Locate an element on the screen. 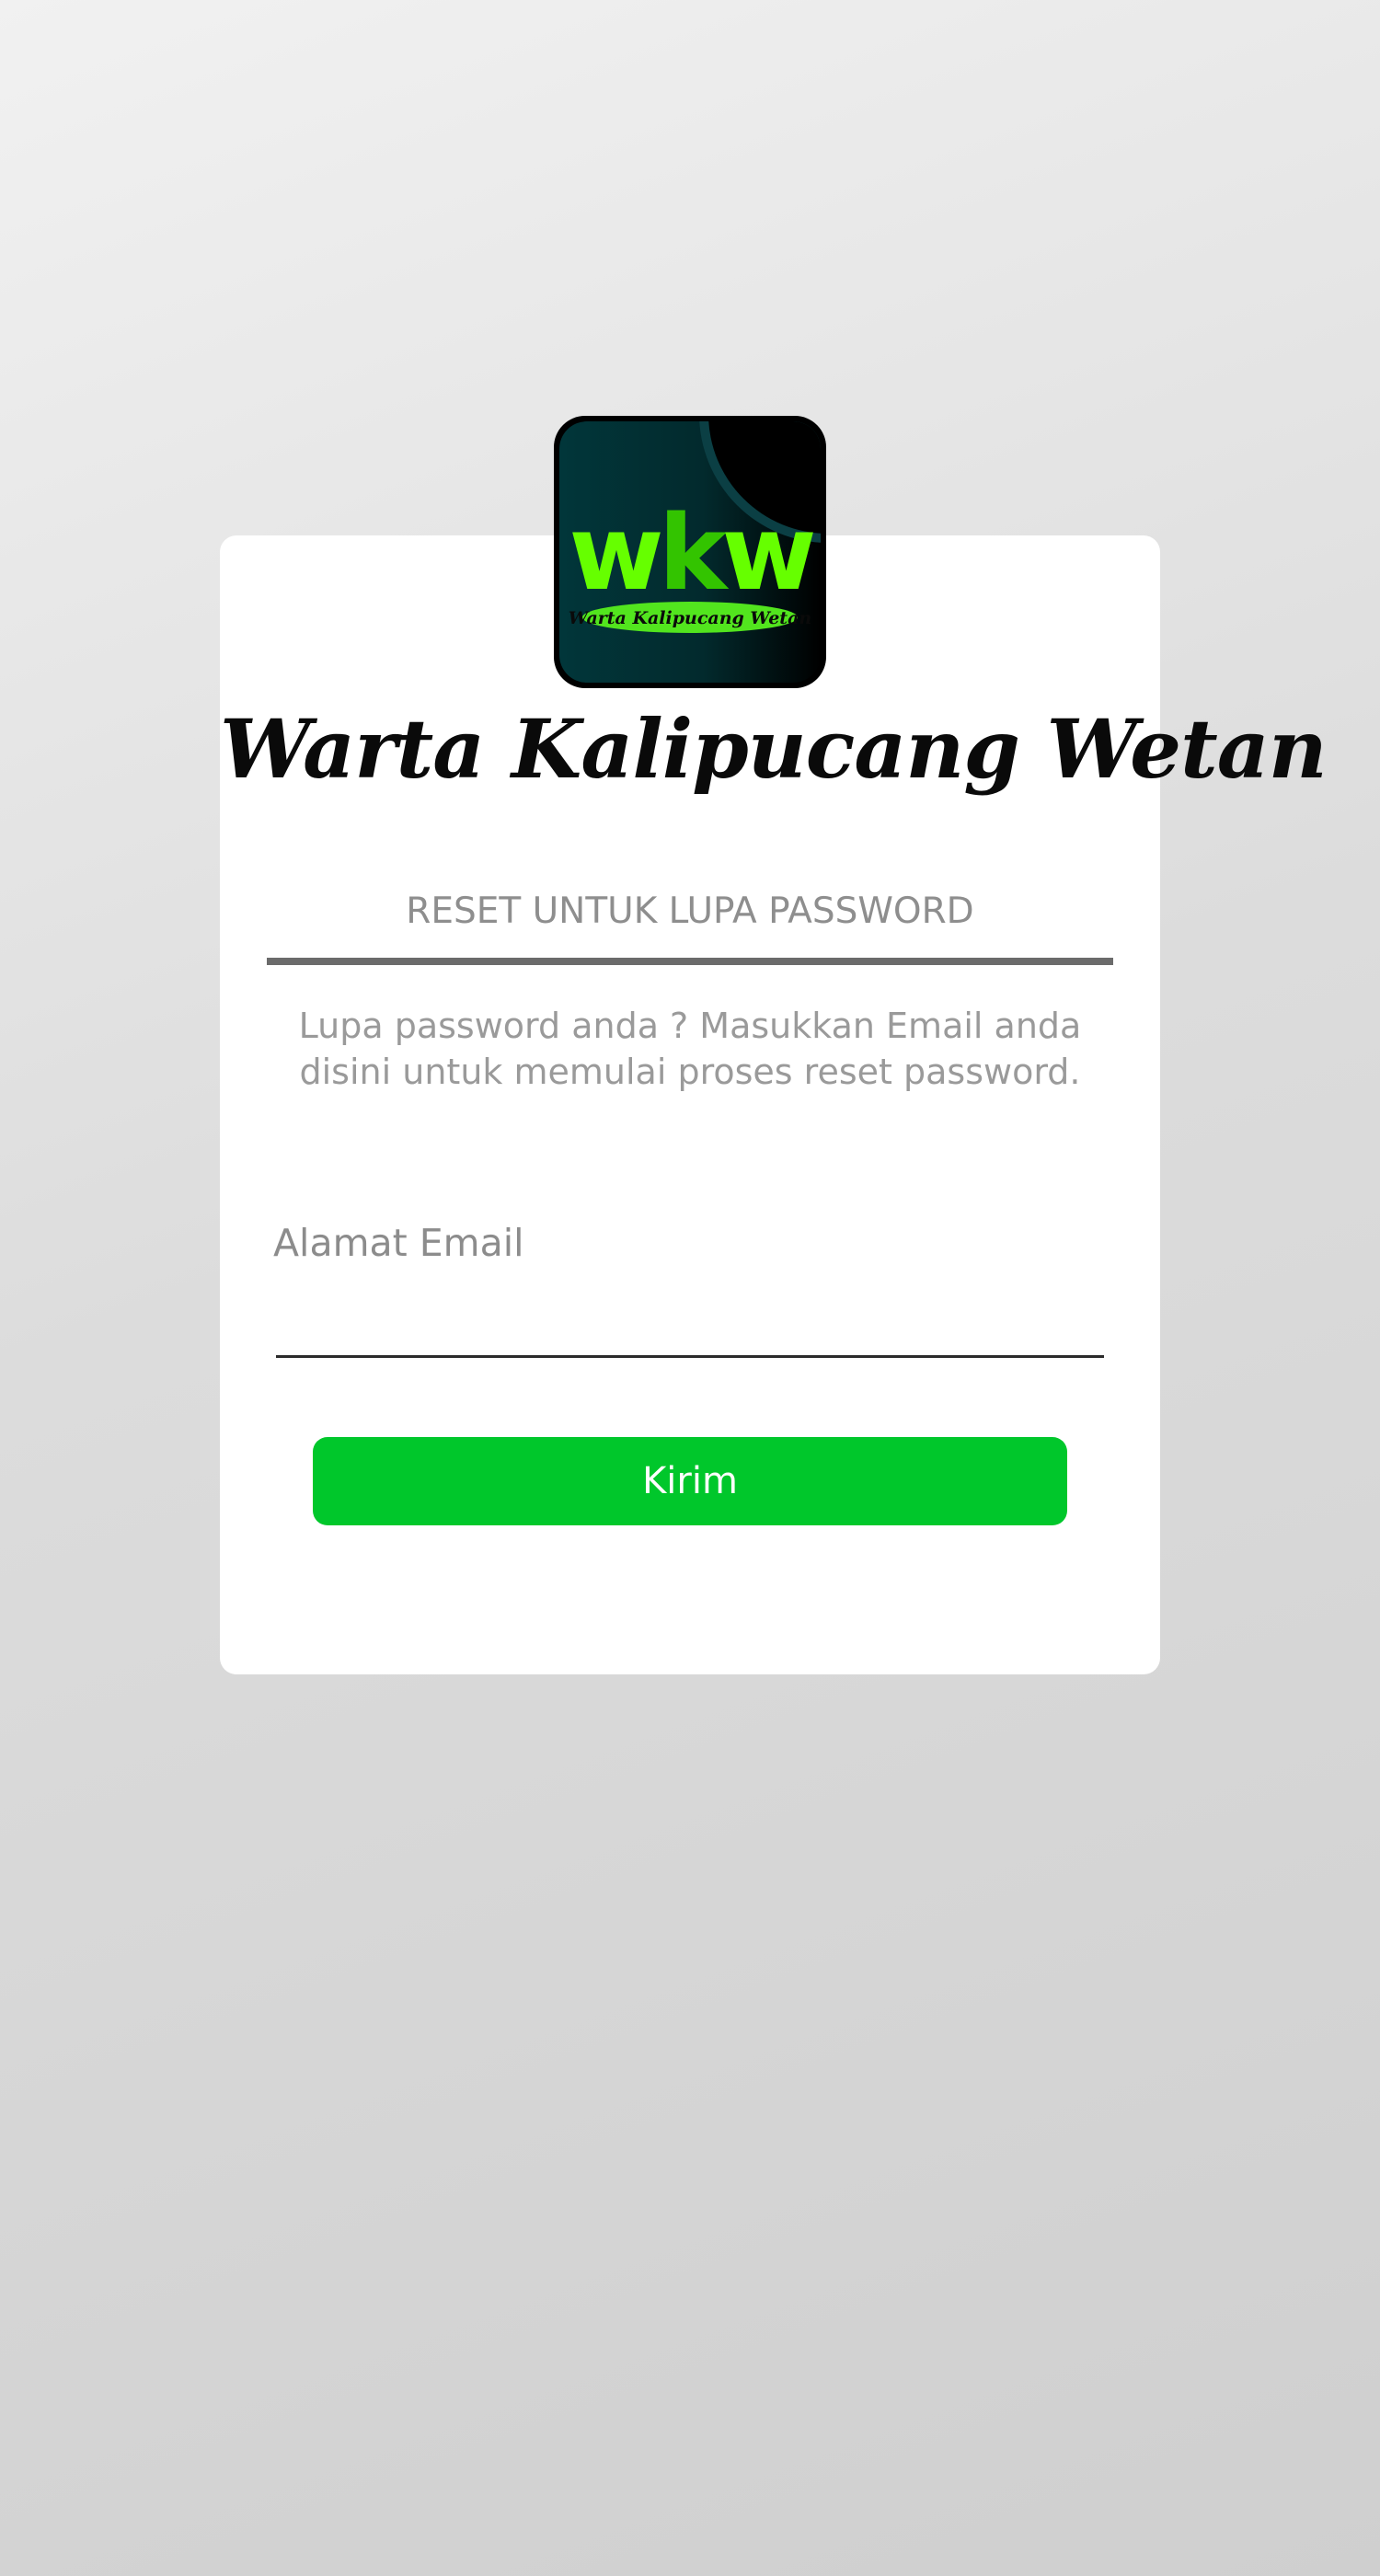 The image size is (1380, 2576). logo-letters: wkw is located at coordinates (691, 554).